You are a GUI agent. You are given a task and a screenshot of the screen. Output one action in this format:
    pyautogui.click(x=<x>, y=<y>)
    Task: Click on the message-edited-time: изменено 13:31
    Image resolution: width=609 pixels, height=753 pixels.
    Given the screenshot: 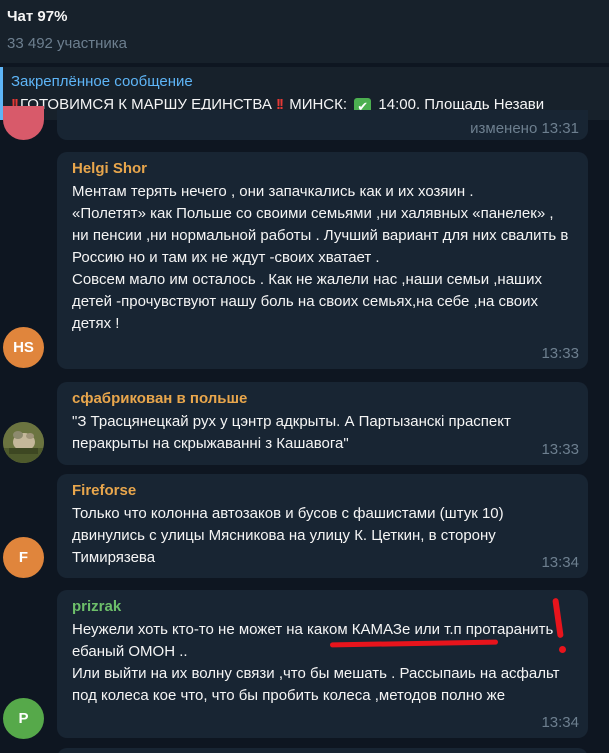 What is the action you would take?
    pyautogui.click(x=524, y=128)
    